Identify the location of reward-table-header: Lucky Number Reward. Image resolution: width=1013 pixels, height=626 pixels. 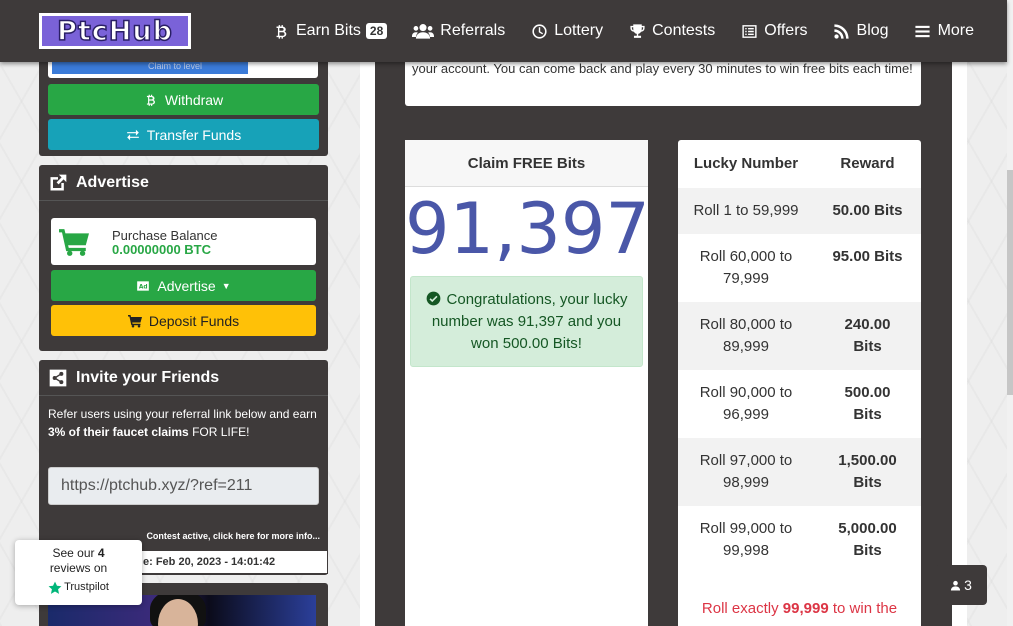
(794, 163).